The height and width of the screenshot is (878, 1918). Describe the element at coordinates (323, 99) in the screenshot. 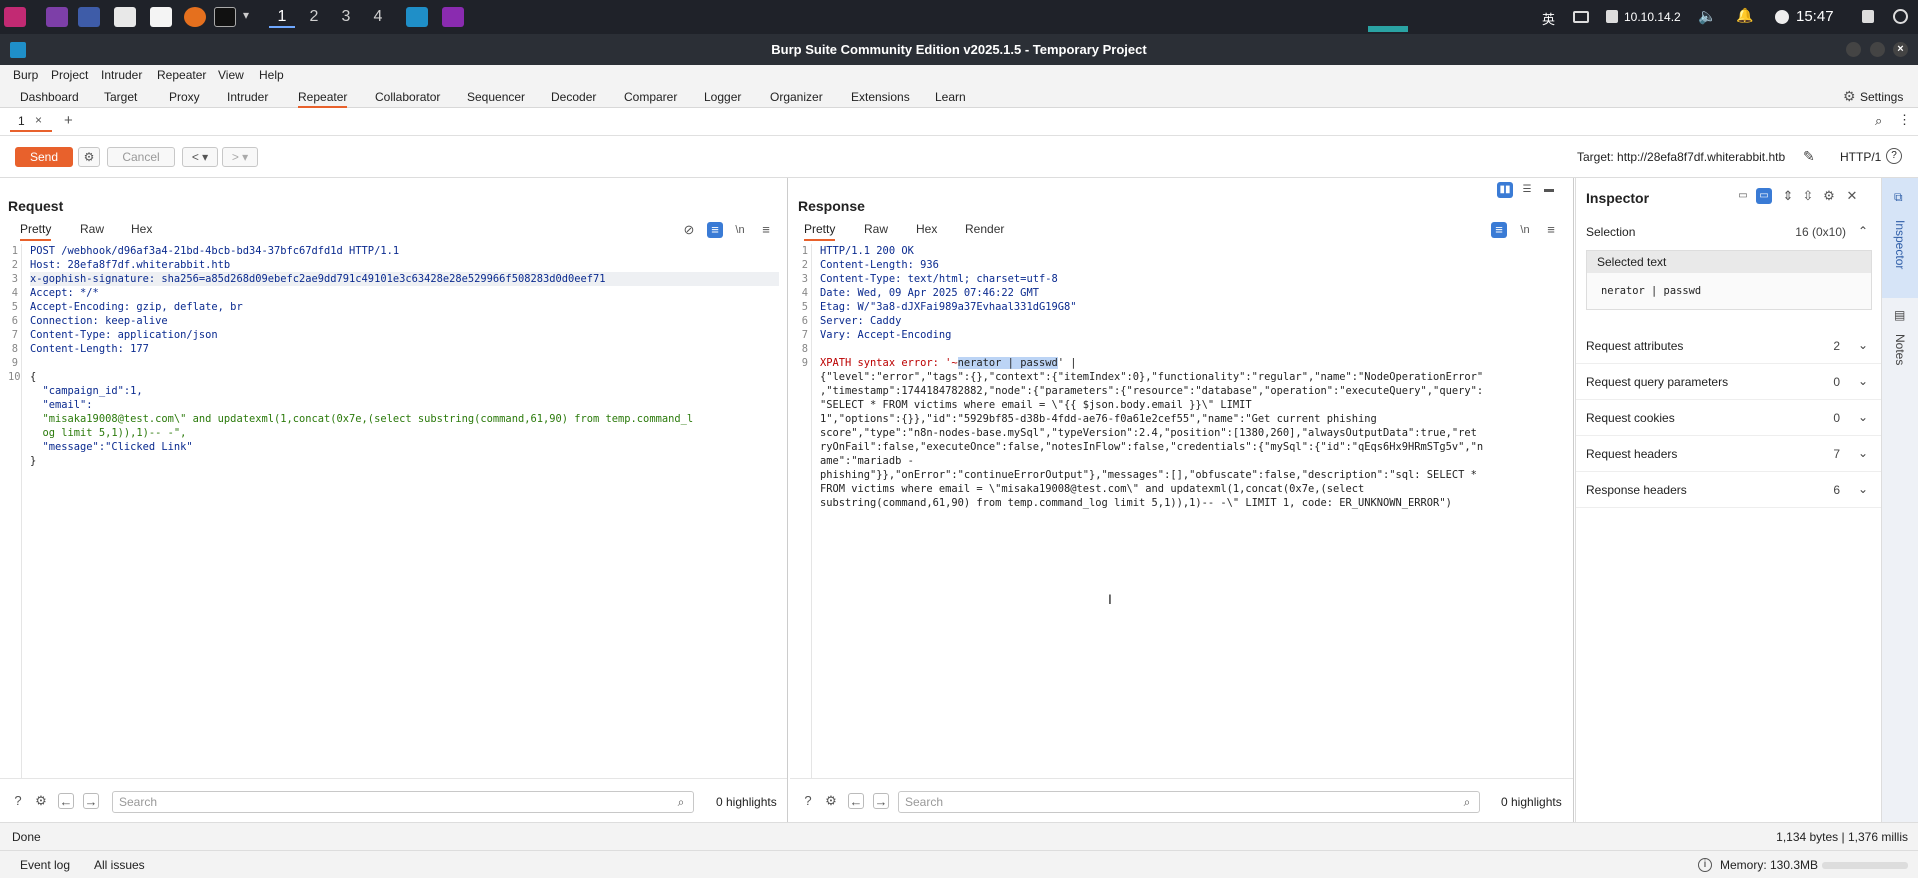

I see `tab-repeater: Repeater` at that location.